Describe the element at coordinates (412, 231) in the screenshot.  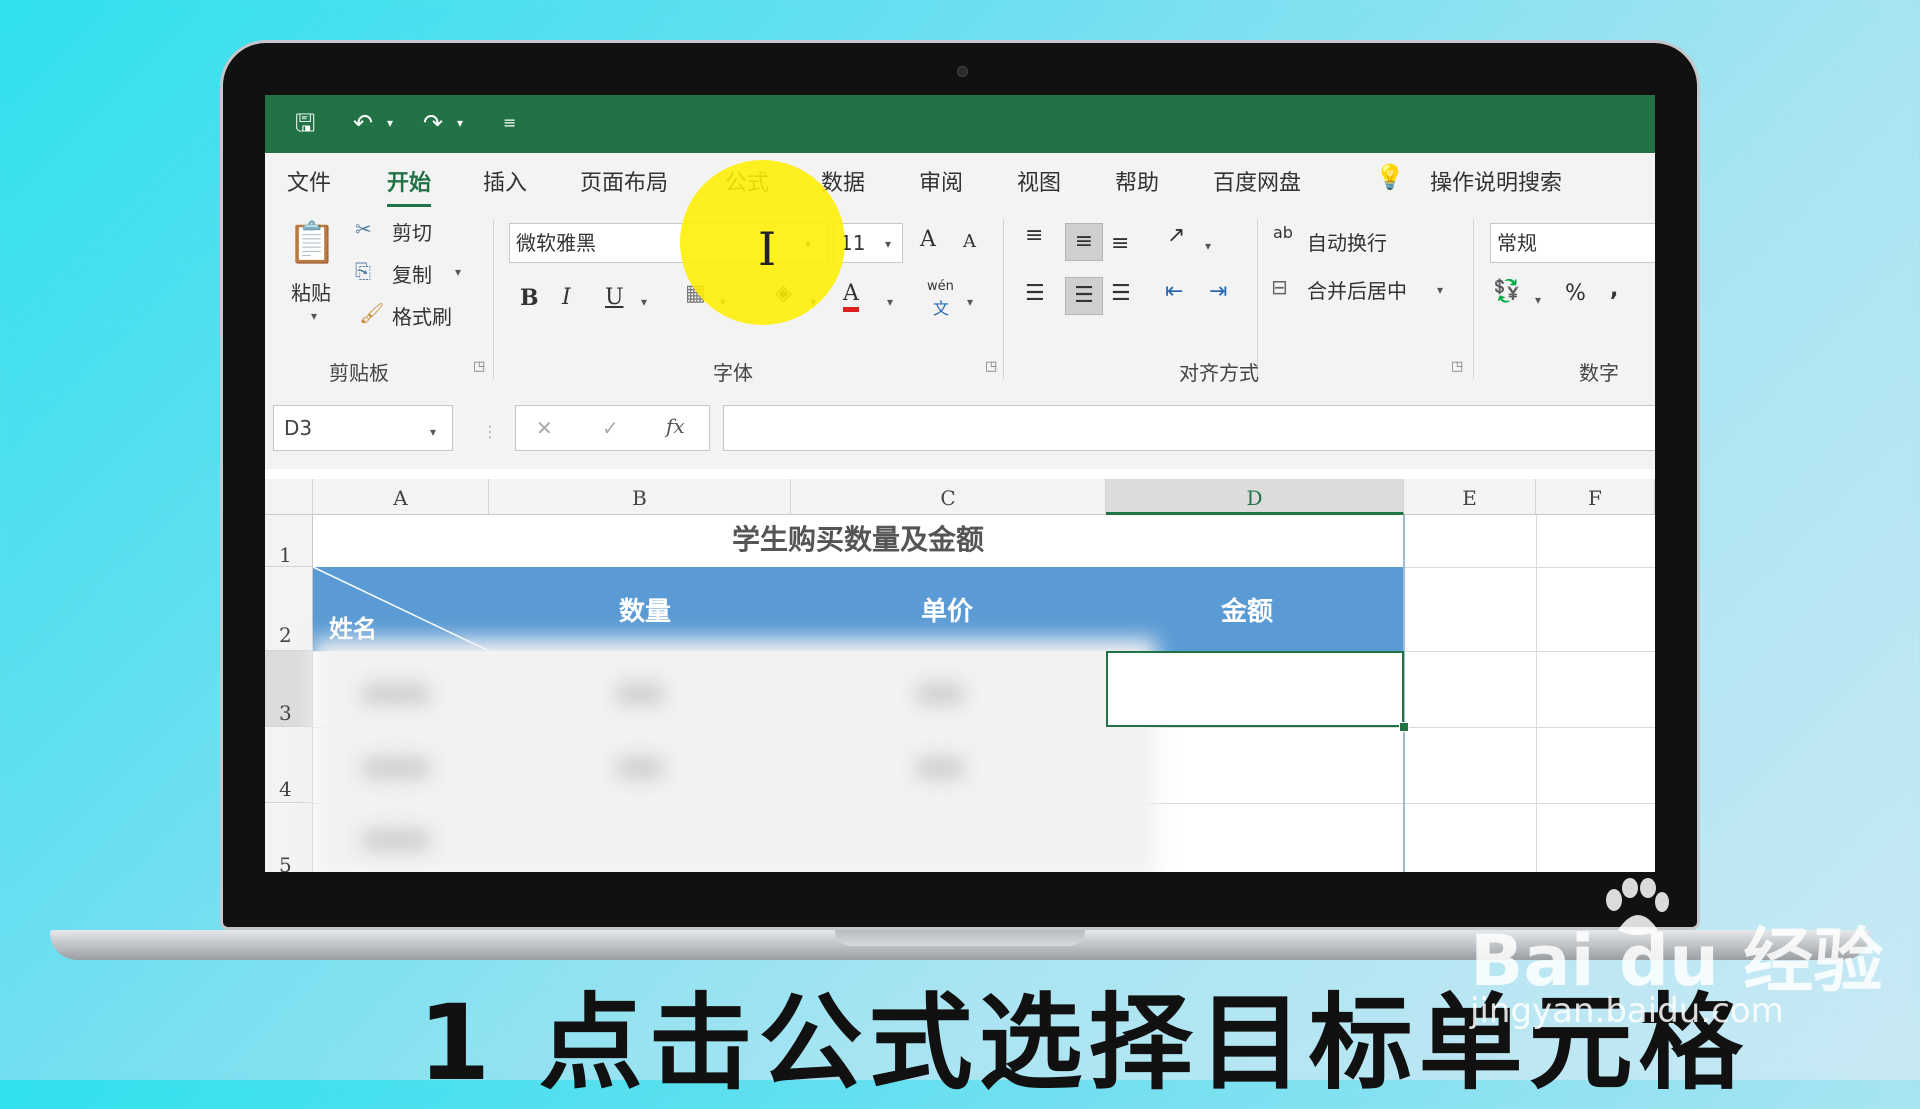
I see `cut-button: 剪切` at that location.